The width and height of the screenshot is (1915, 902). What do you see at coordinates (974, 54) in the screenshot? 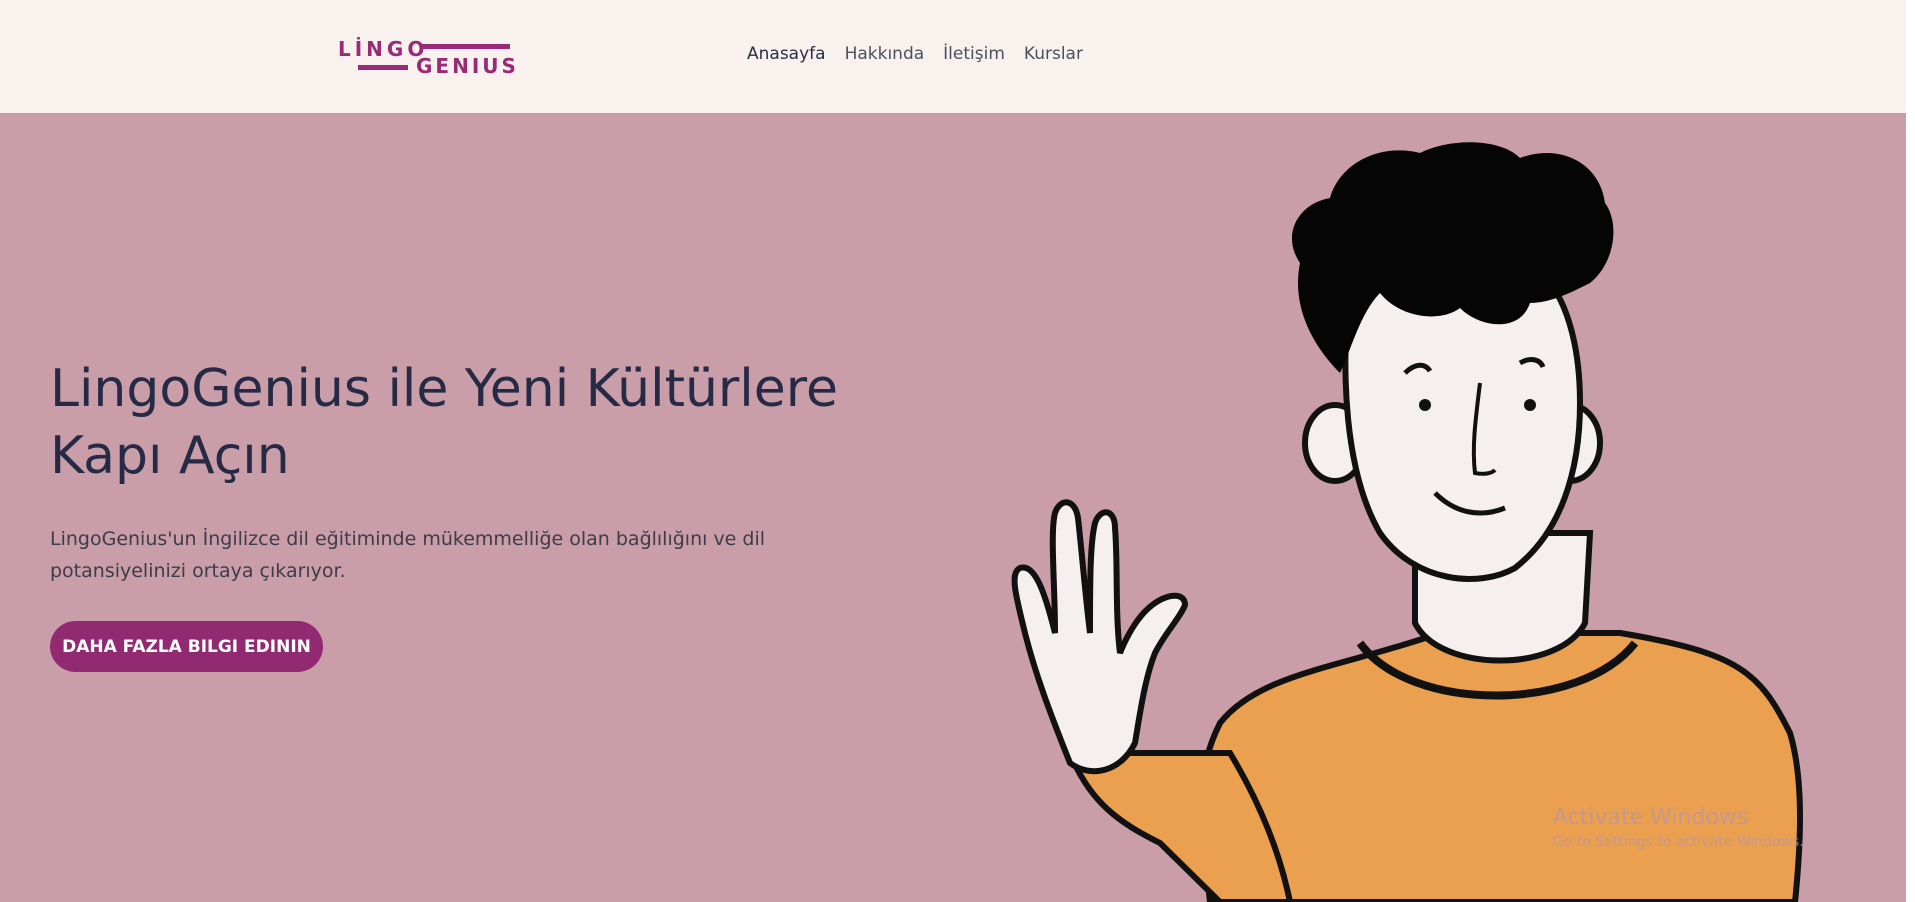
I see `nav-link-iletisim: İletişim` at bounding box center [974, 54].